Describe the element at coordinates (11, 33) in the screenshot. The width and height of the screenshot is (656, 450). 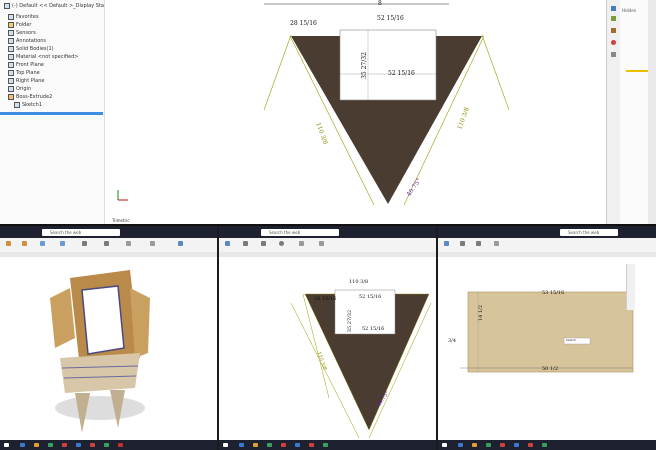
I see `sensor-icon` at that location.